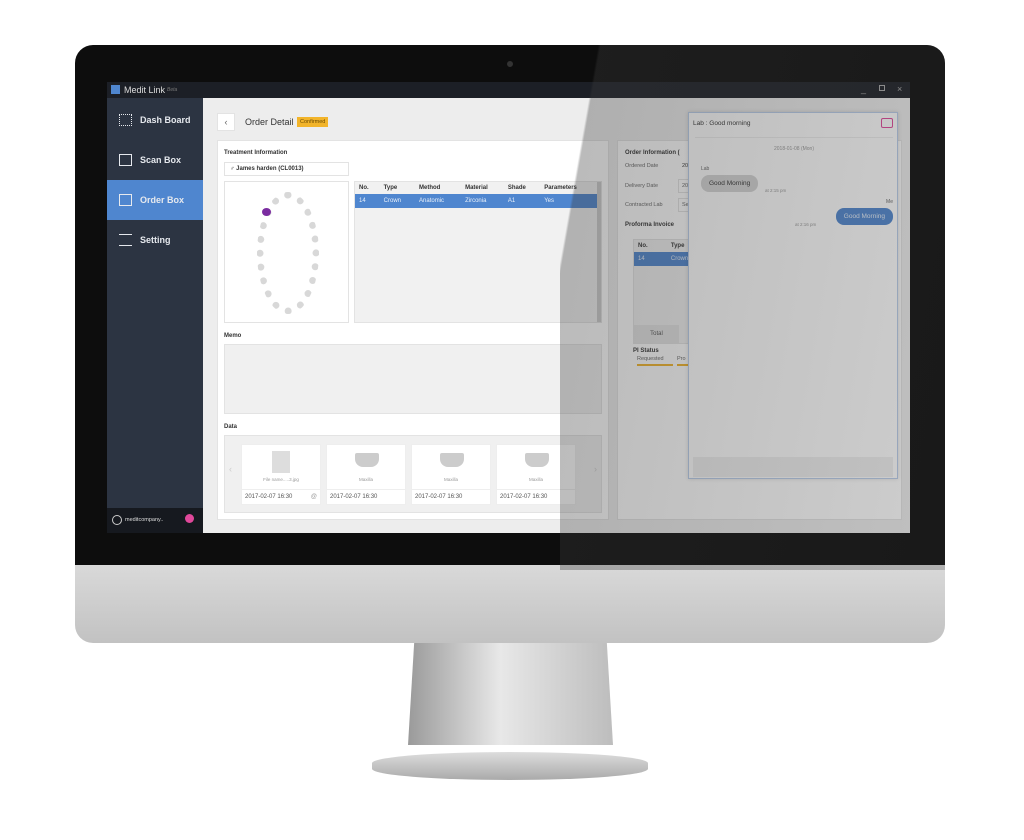 Image resolution: width=1024 pixels, height=840 pixels. Describe the element at coordinates (281, 462) in the screenshot. I see `file-unknown-icon` at that location.